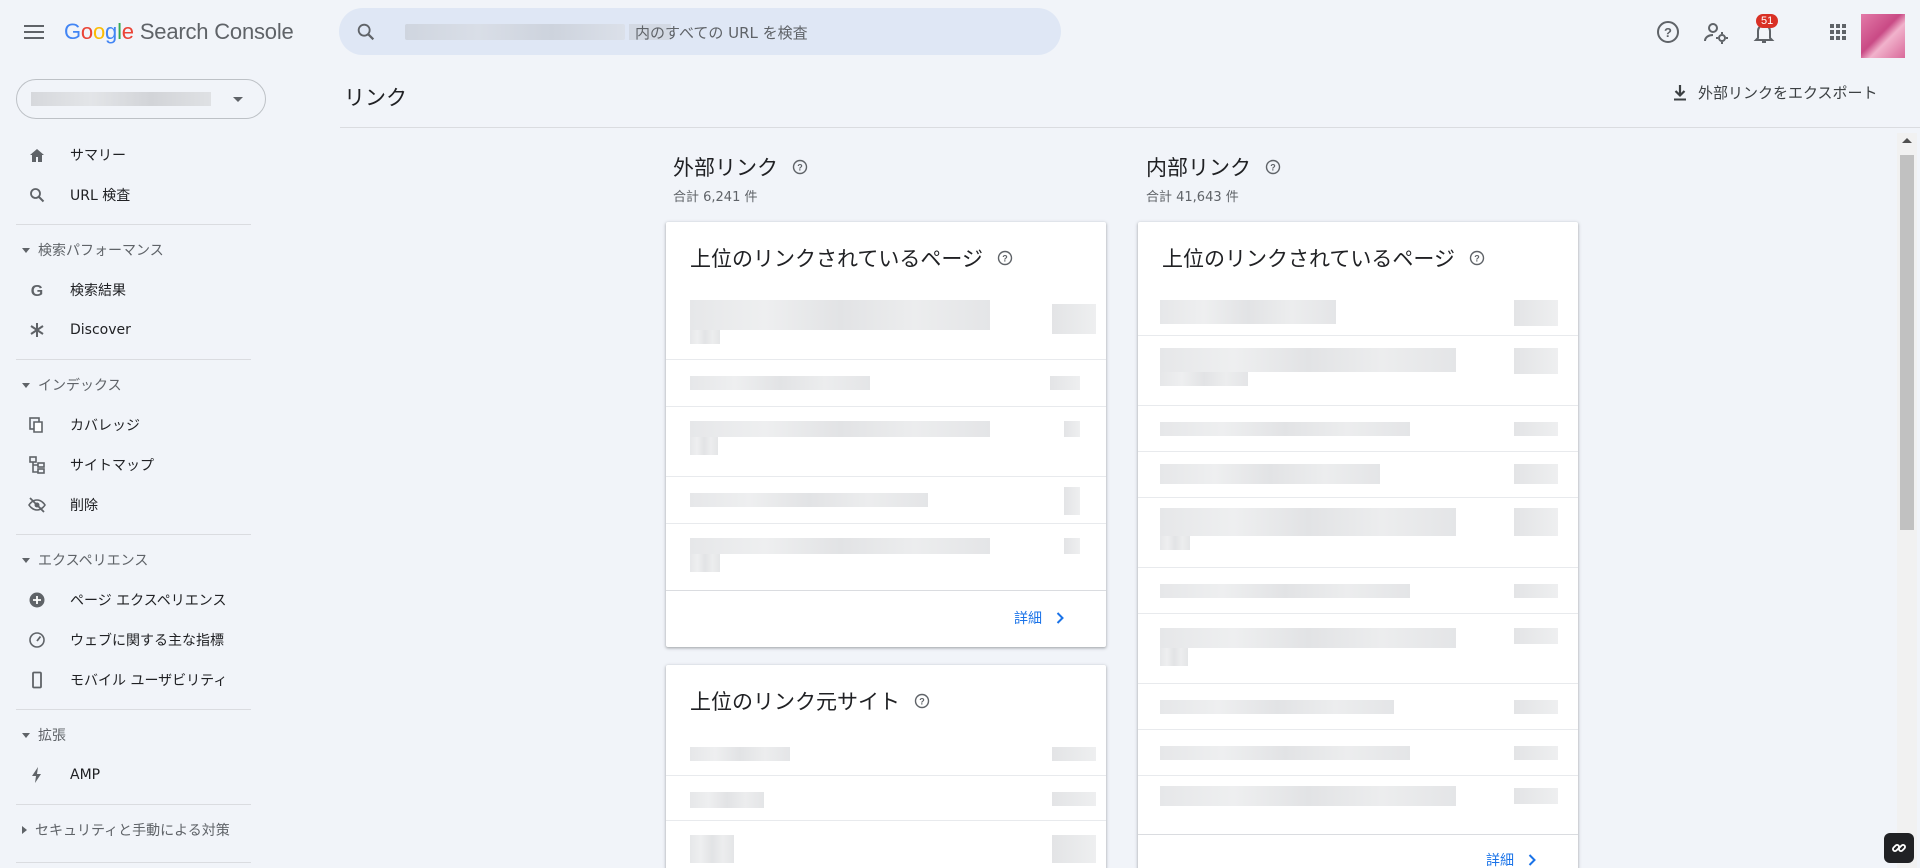 This screenshot has height=868, width=1920. Describe the element at coordinates (84, 506) in the screenshot. I see `sidebar-item-label: 削除` at that location.